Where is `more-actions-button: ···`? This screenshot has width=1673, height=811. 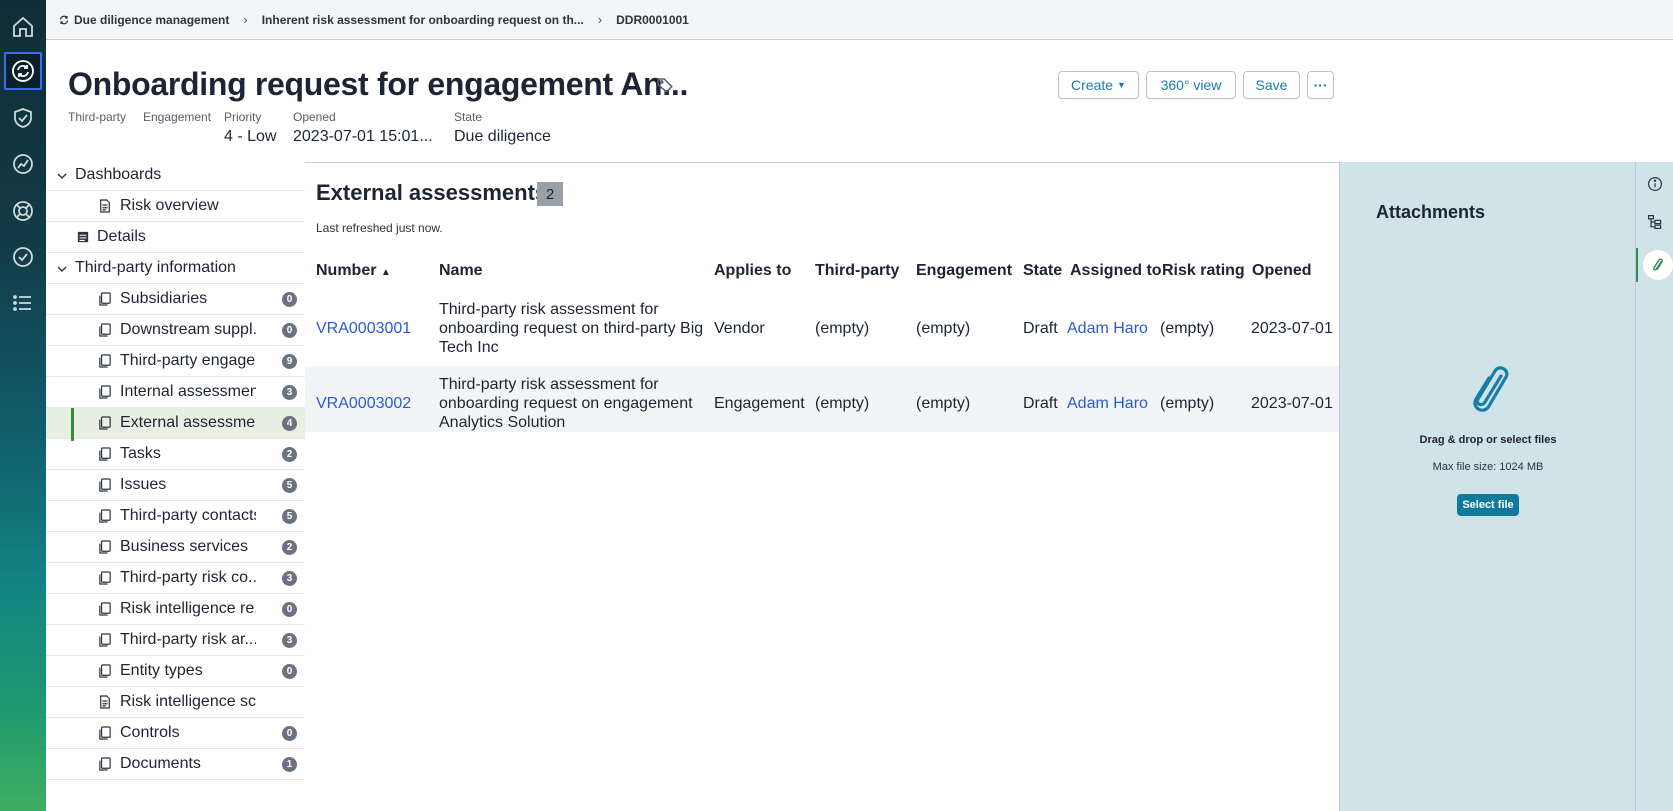 more-actions-button: ··· is located at coordinates (1320, 85).